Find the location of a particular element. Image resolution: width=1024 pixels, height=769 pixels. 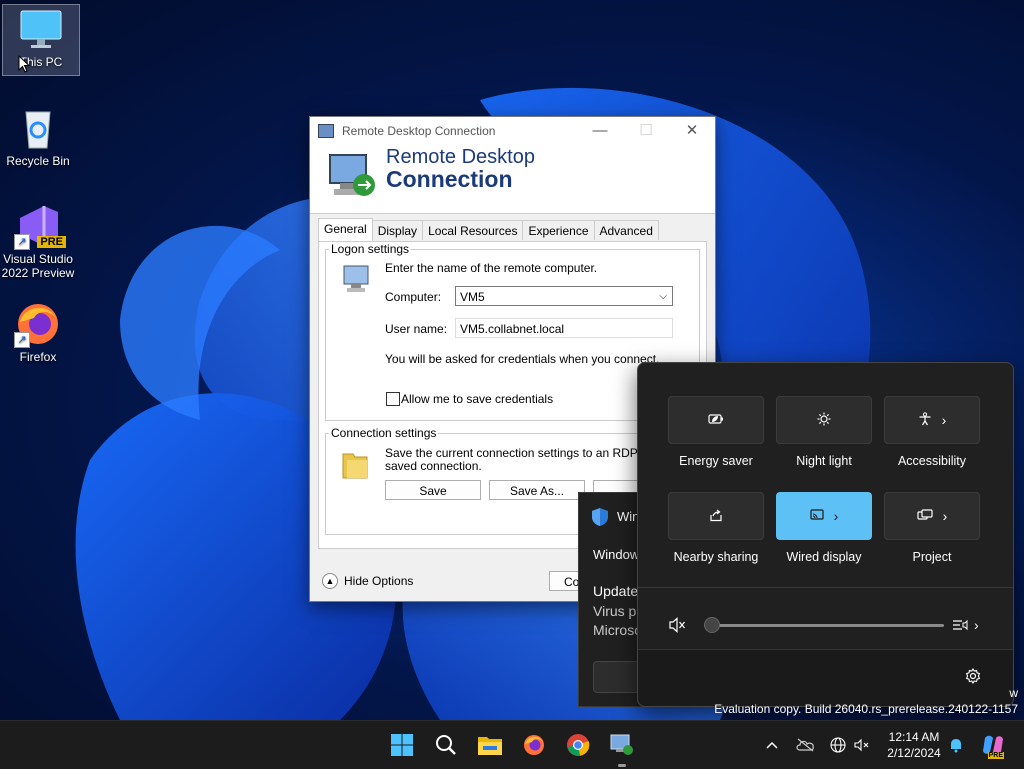

energy-saver-icon is located at coordinates (716, 420).